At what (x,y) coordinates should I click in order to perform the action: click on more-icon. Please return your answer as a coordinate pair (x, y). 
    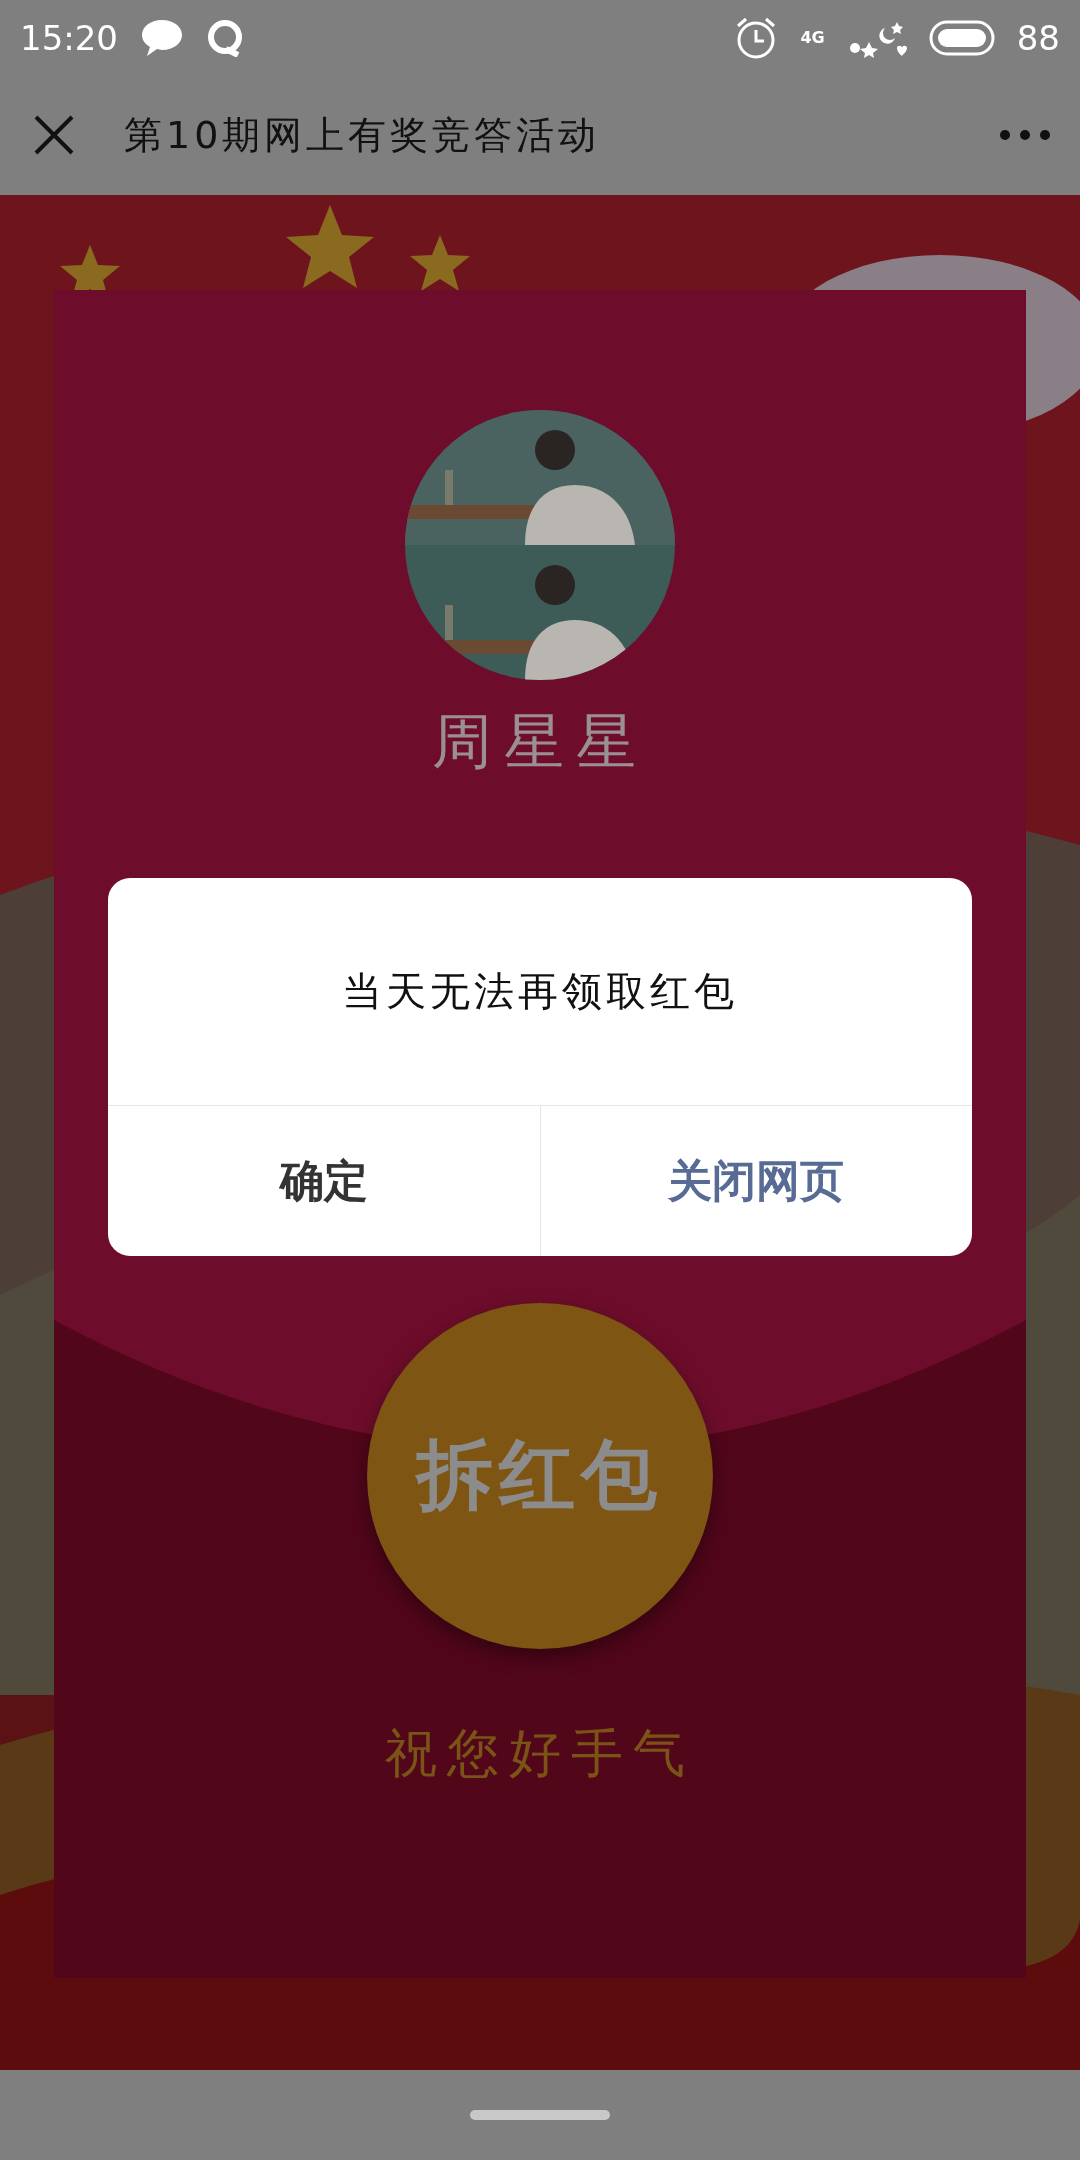
    Looking at the image, I should click on (1025, 135).